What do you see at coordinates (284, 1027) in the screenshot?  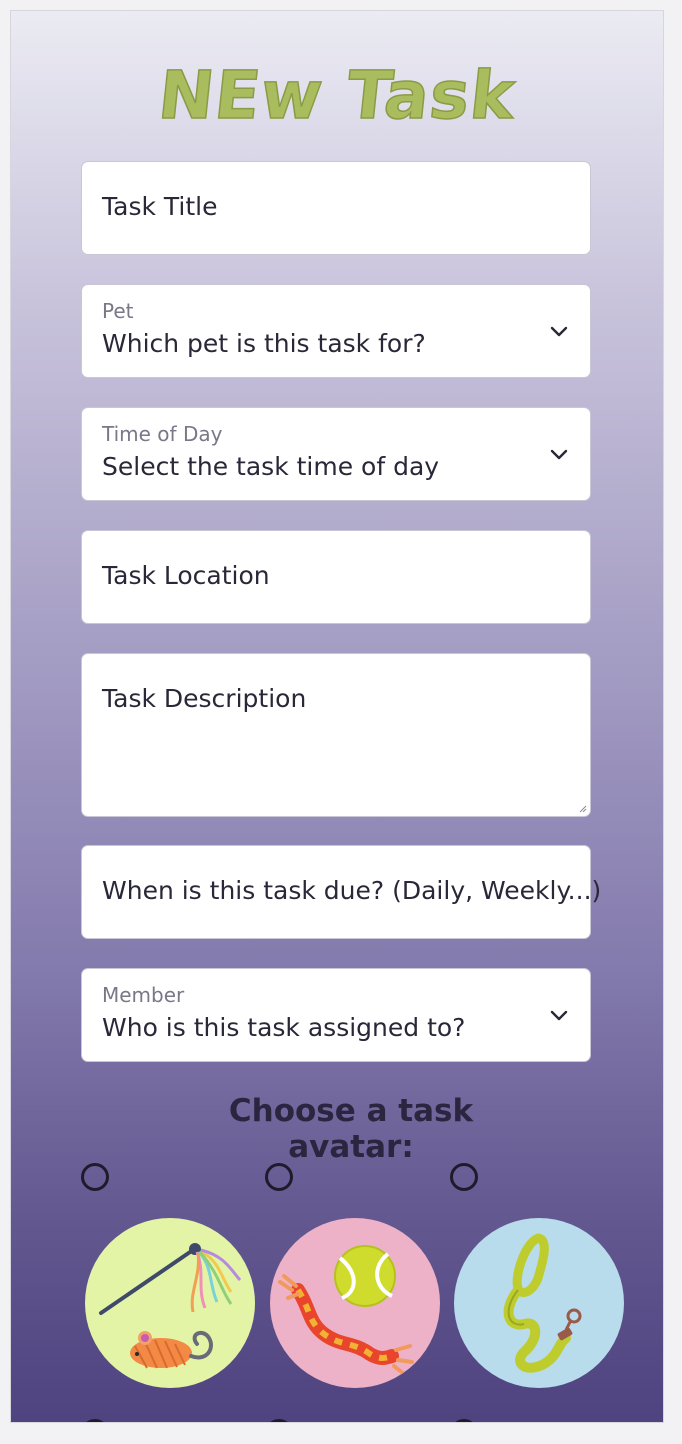 I see `member-value: Who is this task assigned to?` at bounding box center [284, 1027].